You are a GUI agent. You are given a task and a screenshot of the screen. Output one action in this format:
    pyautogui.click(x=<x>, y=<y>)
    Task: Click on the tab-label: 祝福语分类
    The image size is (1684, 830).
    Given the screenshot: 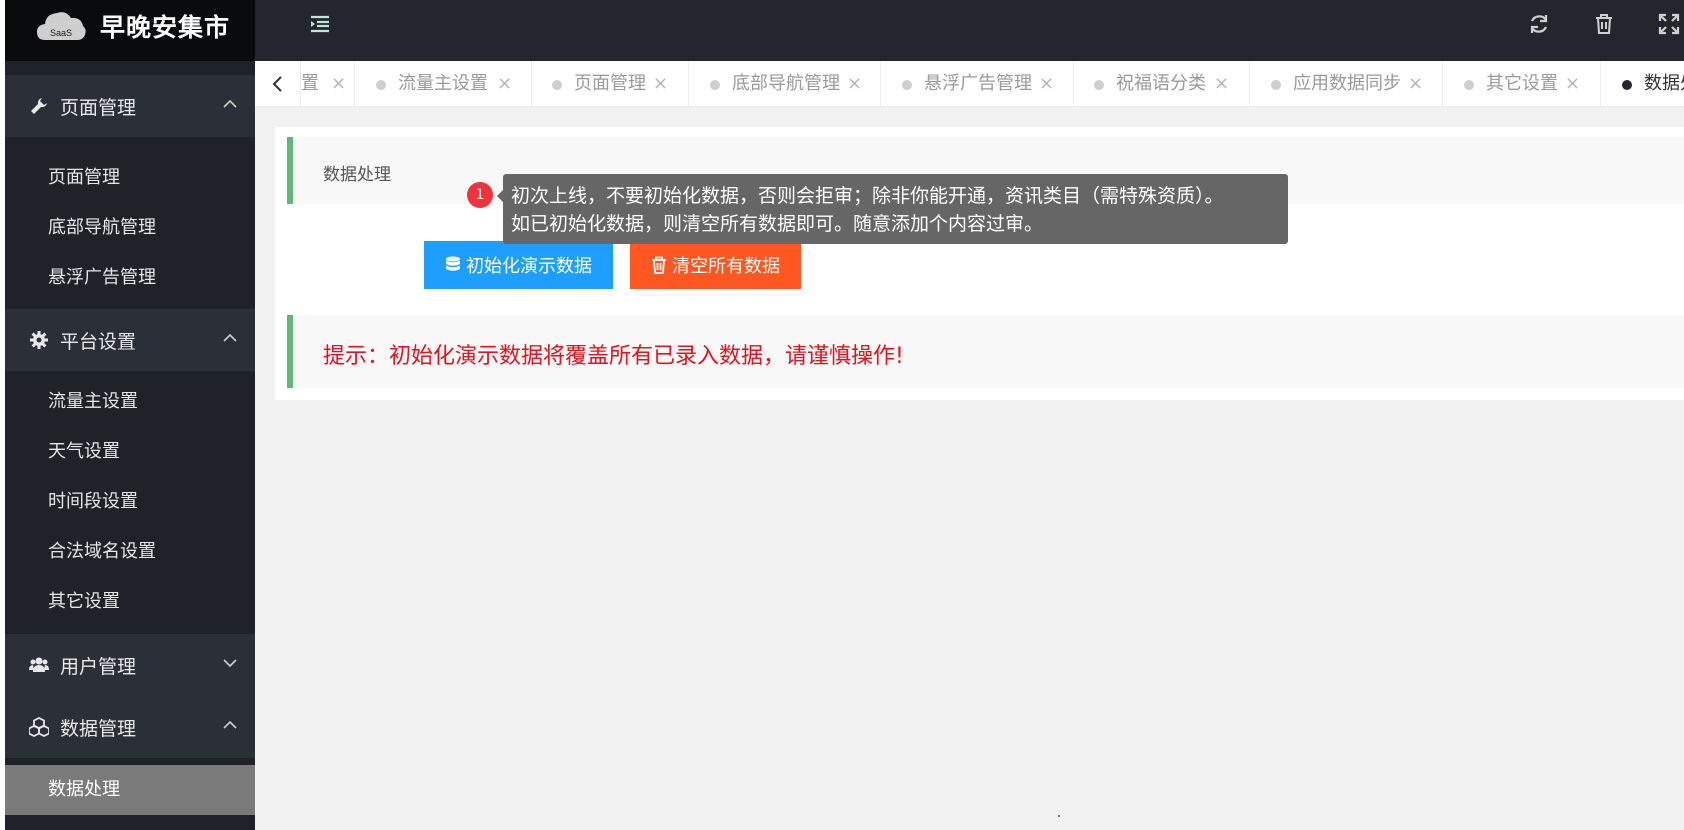 What is the action you would take?
    pyautogui.click(x=1161, y=83)
    